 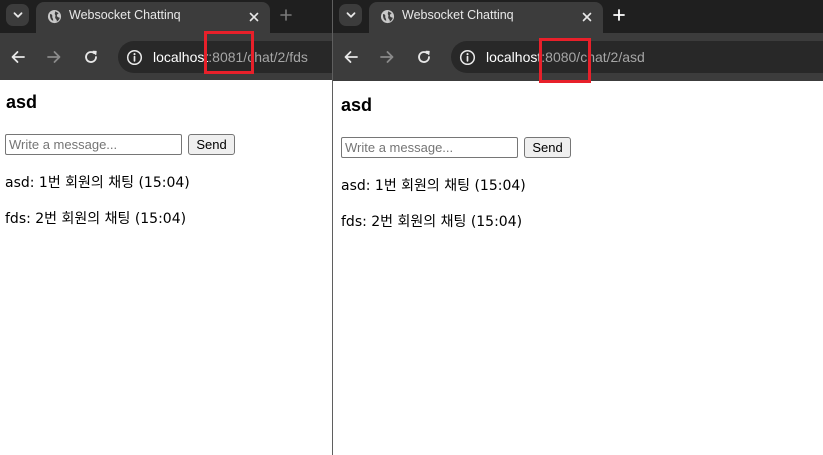 I want to click on browser-toolbar: localhost:8080/chat/2/asd, so click(x=578, y=57).